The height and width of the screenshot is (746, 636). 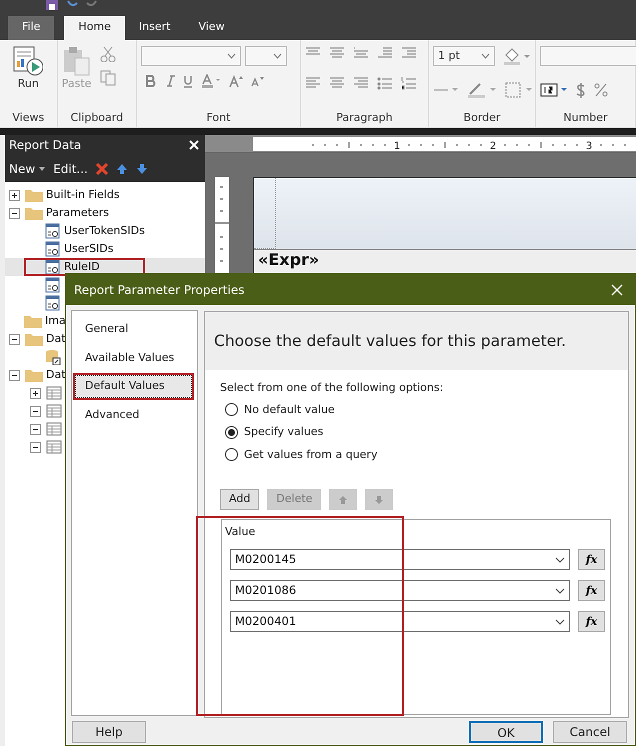 I want to click on close-button, so click(x=194, y=145).